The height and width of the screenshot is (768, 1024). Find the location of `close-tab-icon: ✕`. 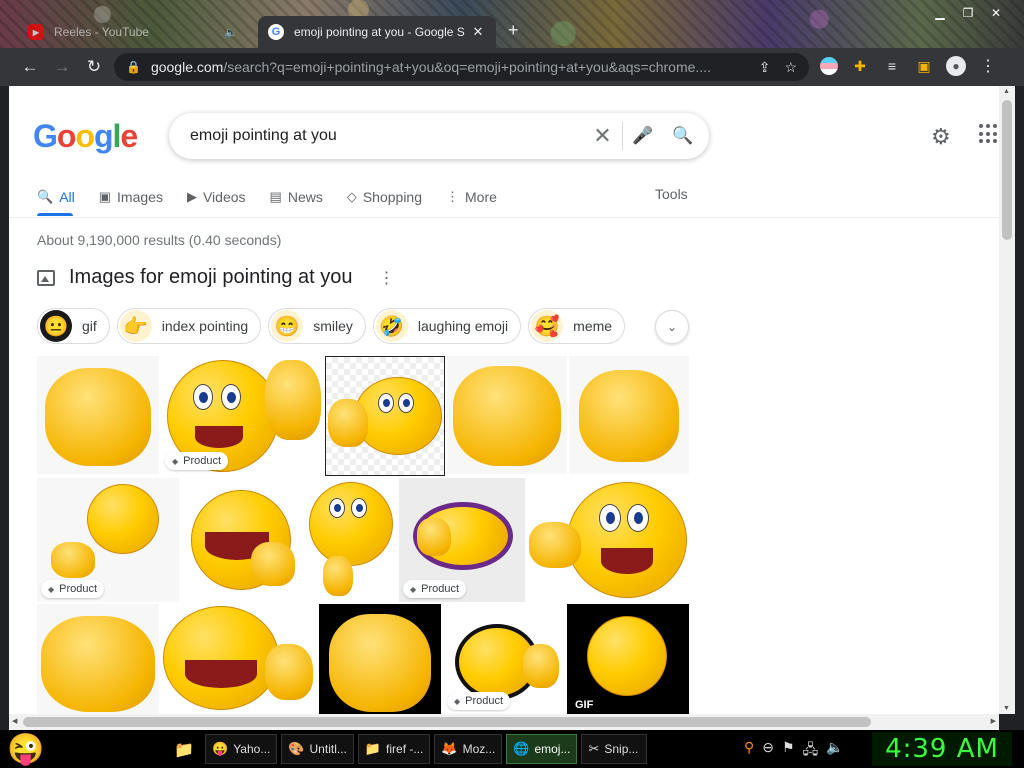

close-tab-icon: ✕ is located at coordinates (478, 32).